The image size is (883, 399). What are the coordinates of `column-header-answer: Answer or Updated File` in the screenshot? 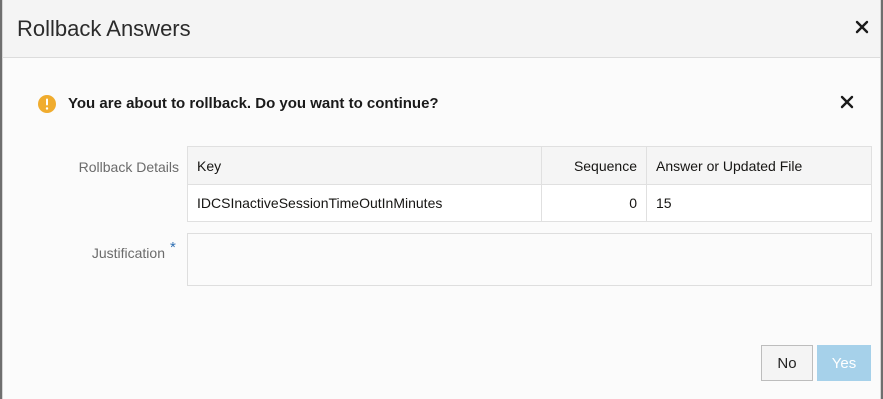 It's located at (759, 165).